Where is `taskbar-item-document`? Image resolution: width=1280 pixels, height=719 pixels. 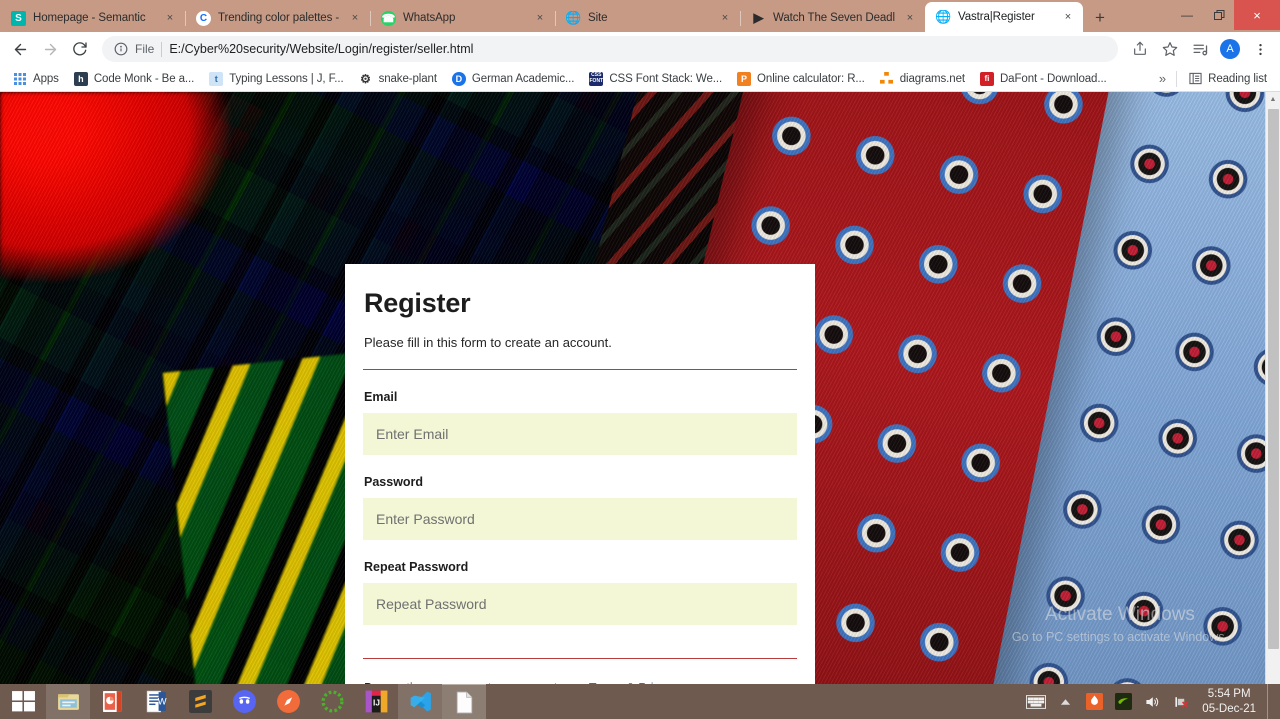 taskbar-item-document is located at coordinates (464, 701).